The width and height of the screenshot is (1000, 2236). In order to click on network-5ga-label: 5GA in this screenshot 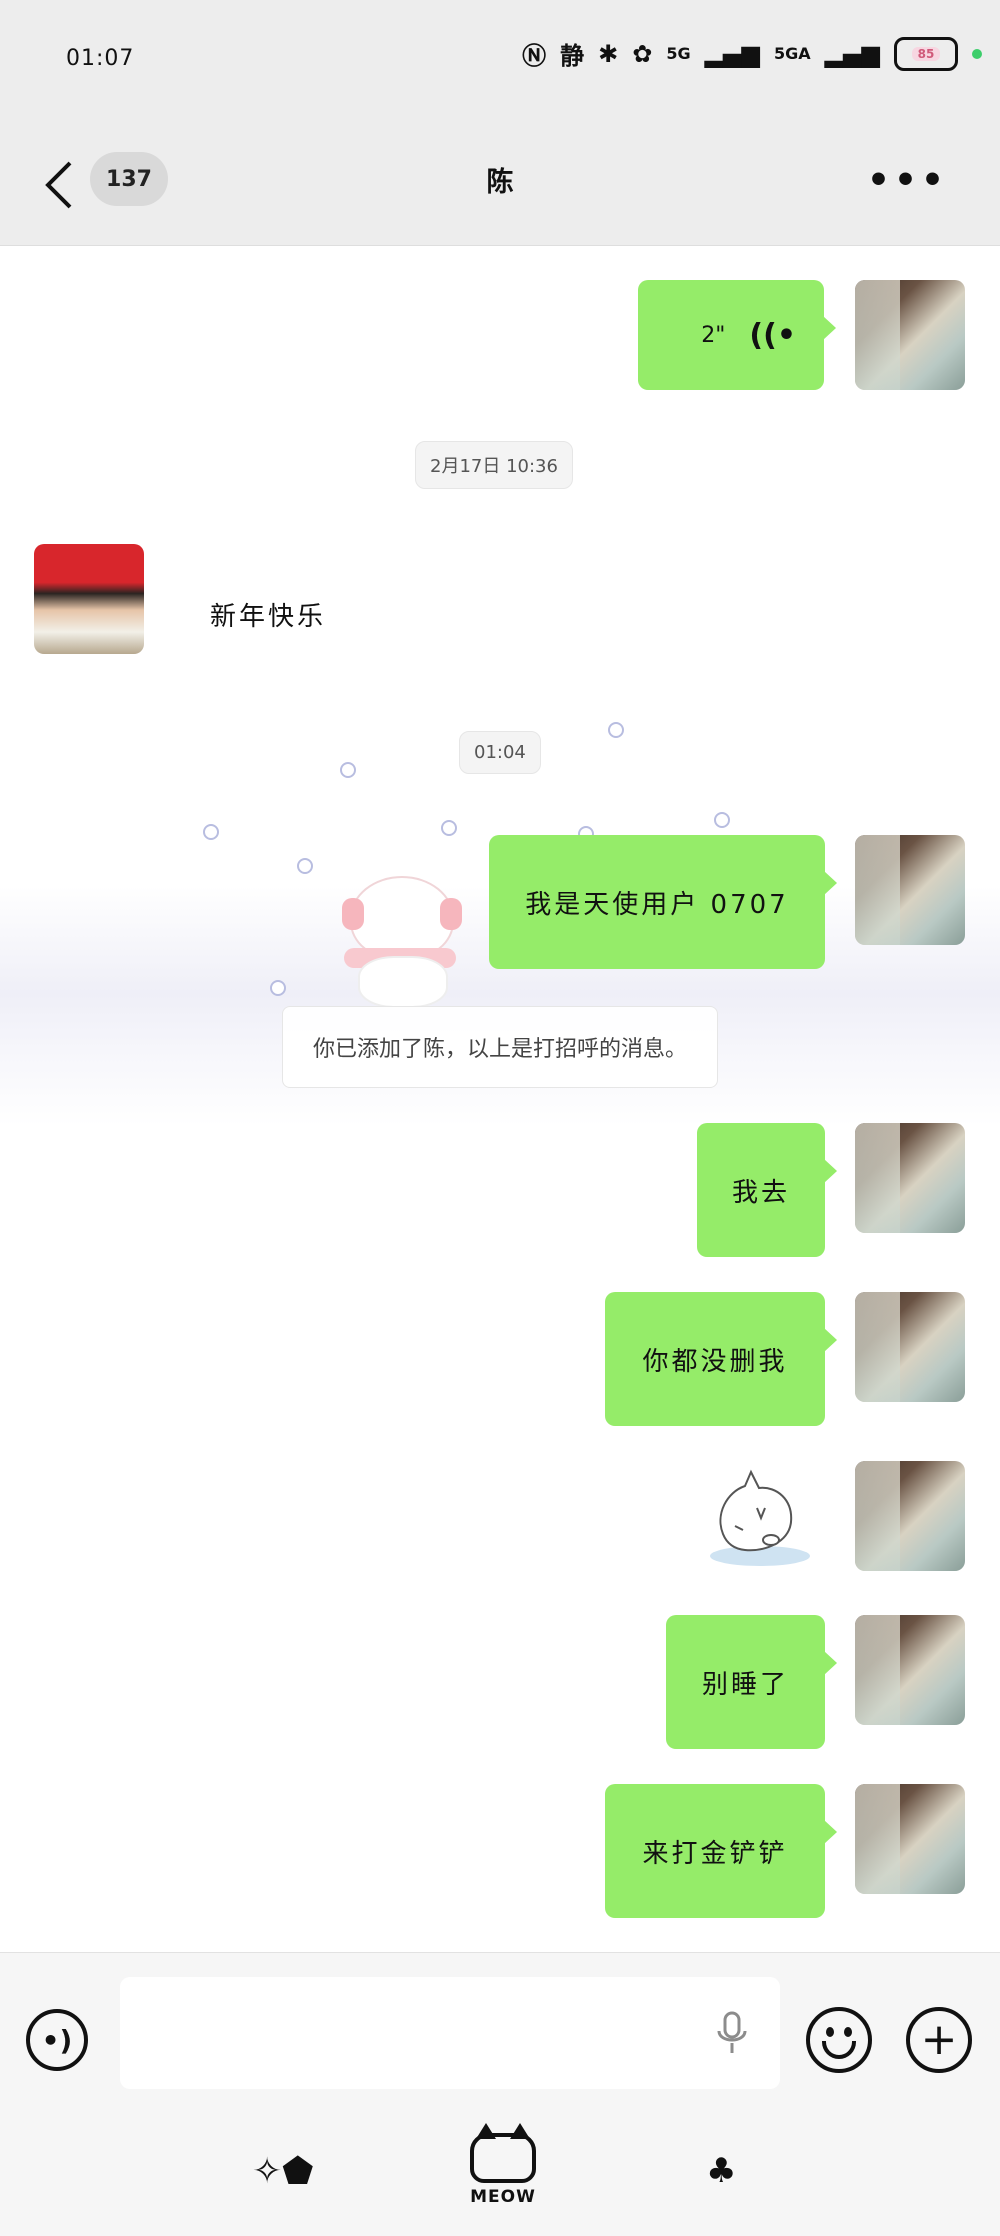, I will do `click(792, 53)`.